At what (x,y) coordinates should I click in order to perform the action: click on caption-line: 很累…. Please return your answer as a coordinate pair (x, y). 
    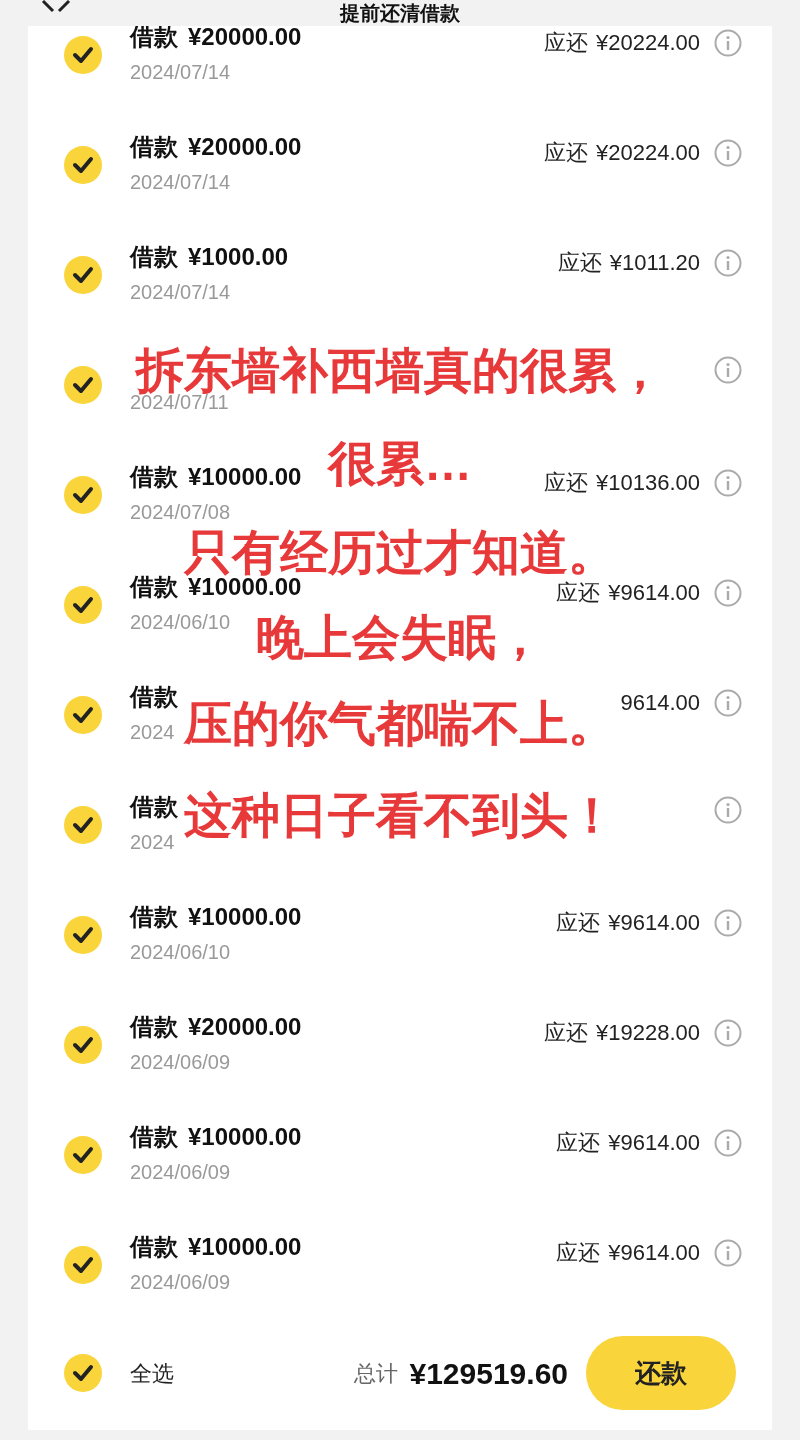
    Looking at the image, I should click on (400, 464).